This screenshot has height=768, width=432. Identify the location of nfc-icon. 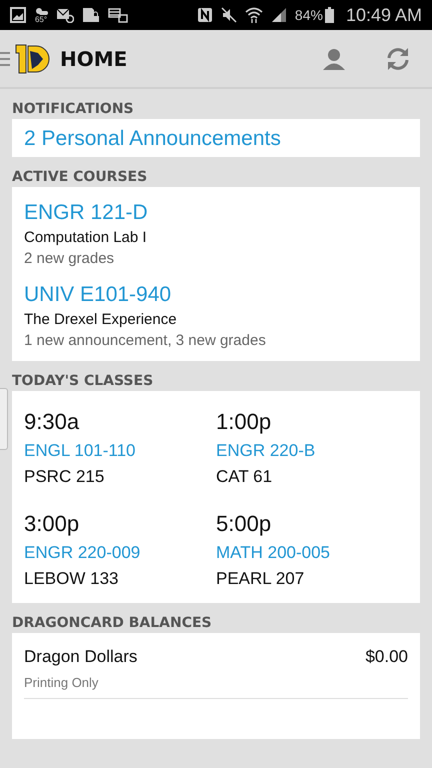
(204, 15).